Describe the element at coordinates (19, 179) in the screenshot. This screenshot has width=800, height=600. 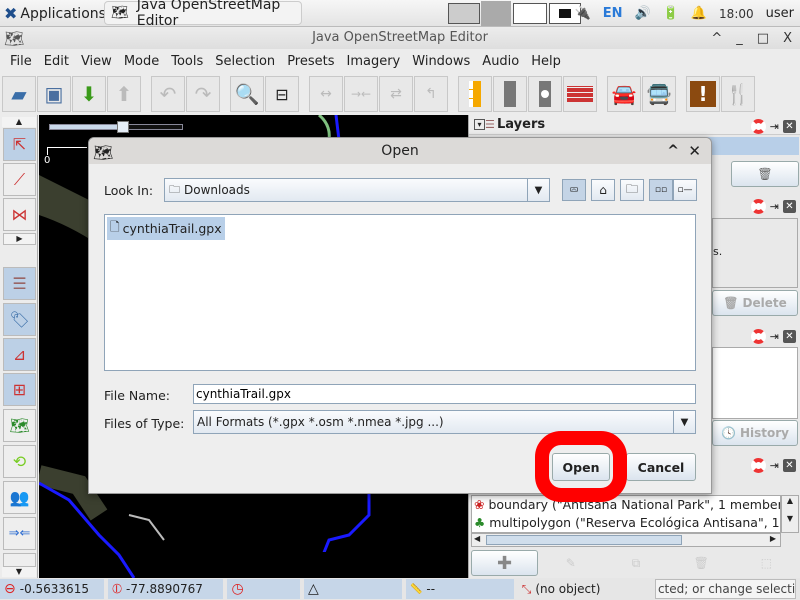
I see `draw-mode-button: ⟋` at that location.